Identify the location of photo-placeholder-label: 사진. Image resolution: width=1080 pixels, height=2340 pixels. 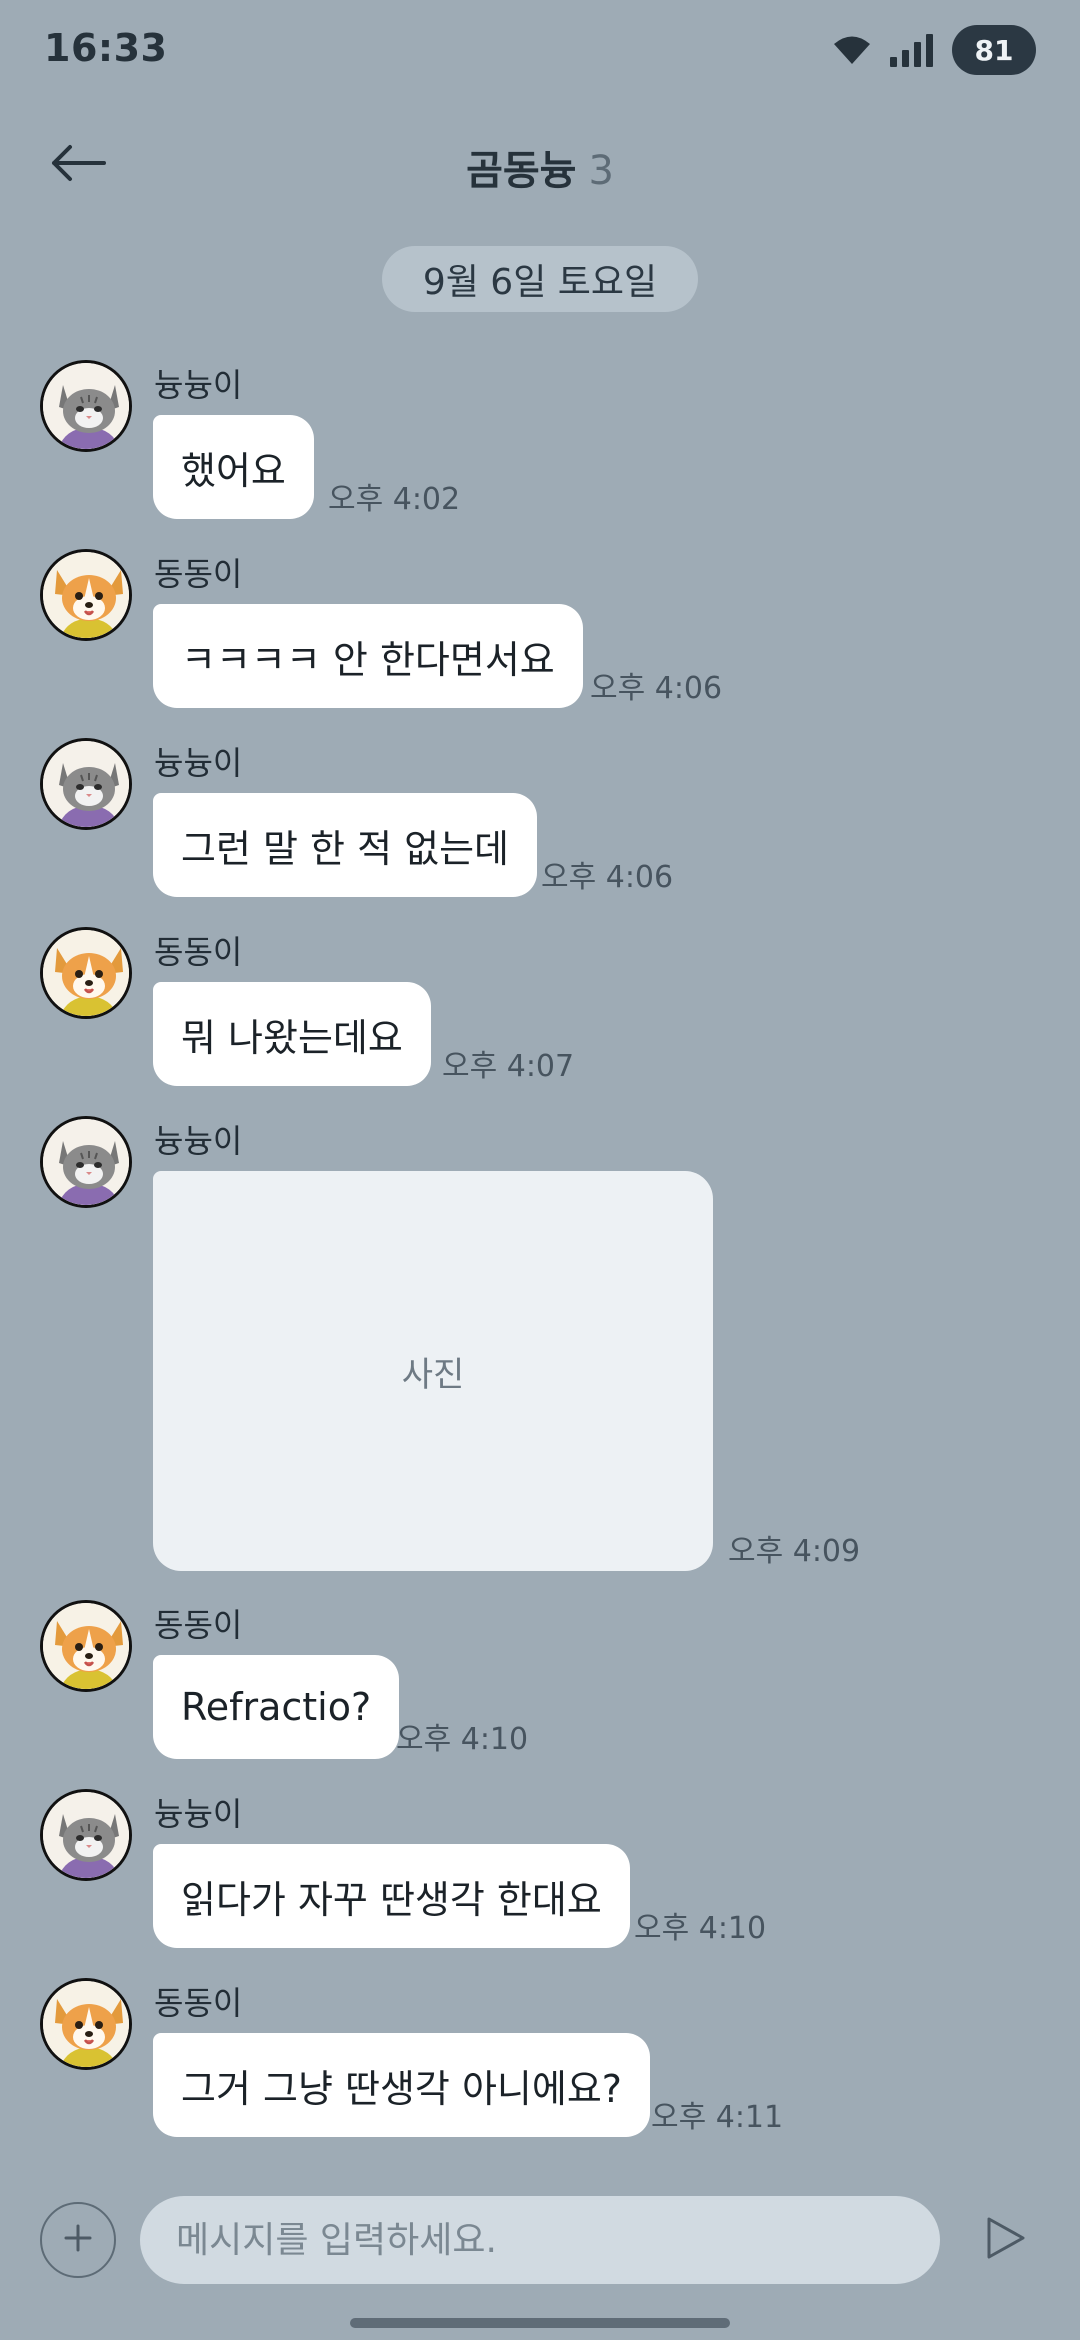
(433, 1374).